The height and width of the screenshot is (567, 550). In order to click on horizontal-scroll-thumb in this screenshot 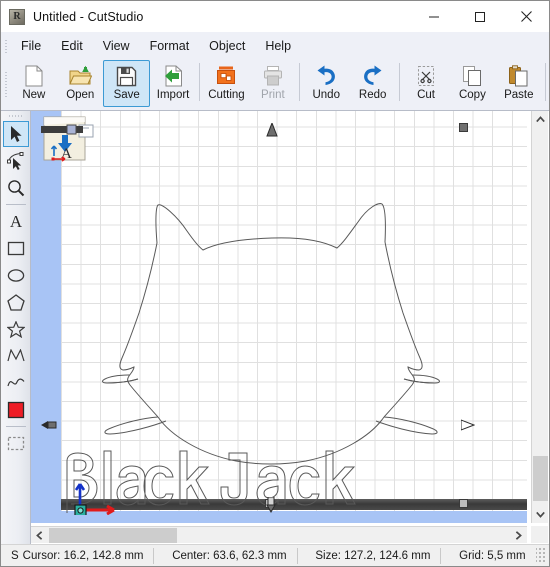, I will do `click(113, 535)`.